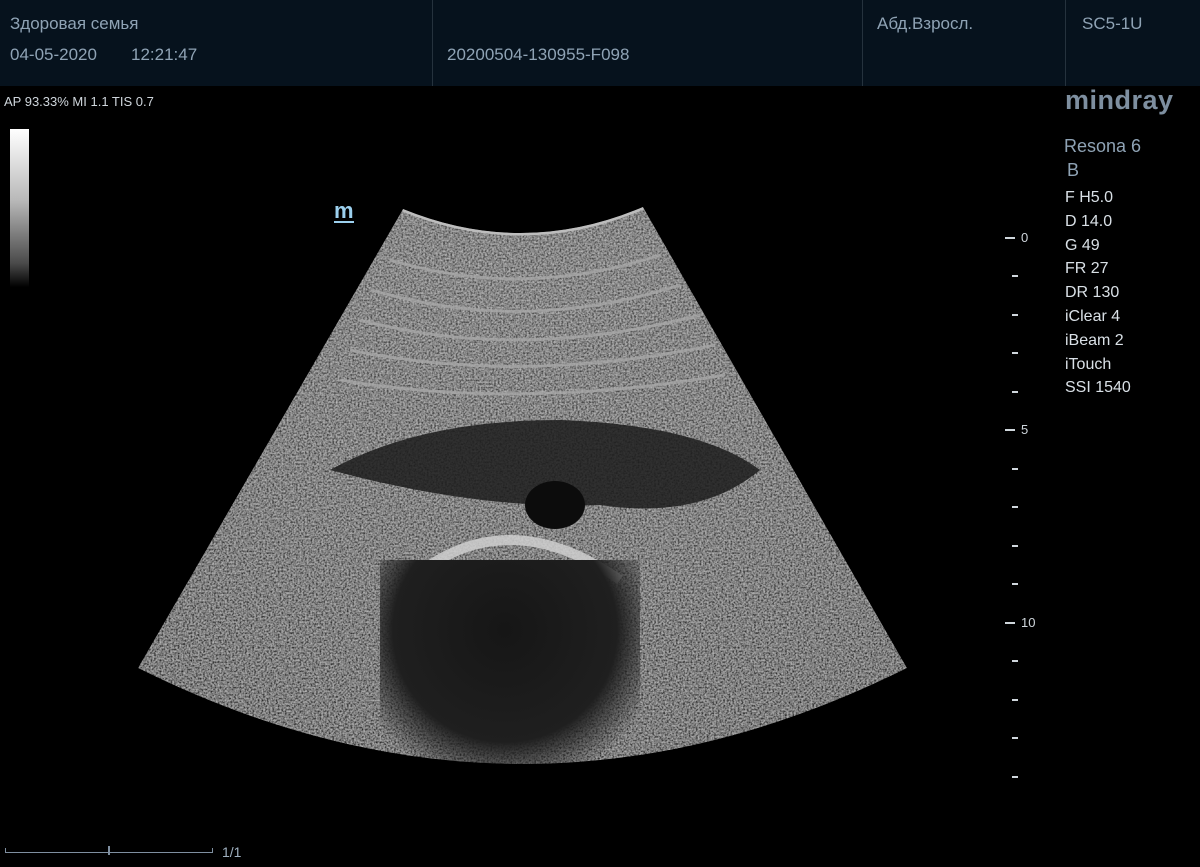  What do you see at coordinates (1028, 622) in the screenshot?
I see `depth-label: 10` at bounding box center [1028, 622].